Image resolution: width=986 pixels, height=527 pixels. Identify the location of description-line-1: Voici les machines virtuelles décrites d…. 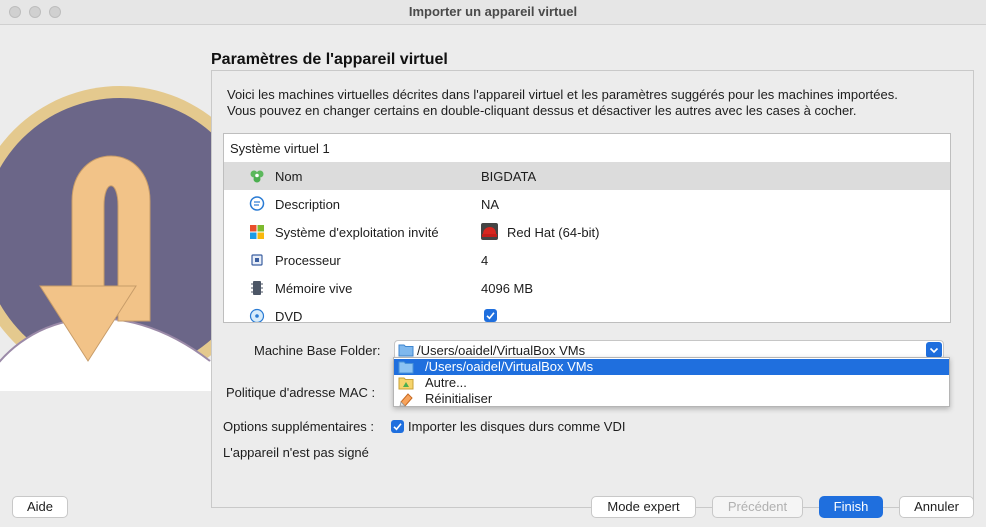
(562, 94).